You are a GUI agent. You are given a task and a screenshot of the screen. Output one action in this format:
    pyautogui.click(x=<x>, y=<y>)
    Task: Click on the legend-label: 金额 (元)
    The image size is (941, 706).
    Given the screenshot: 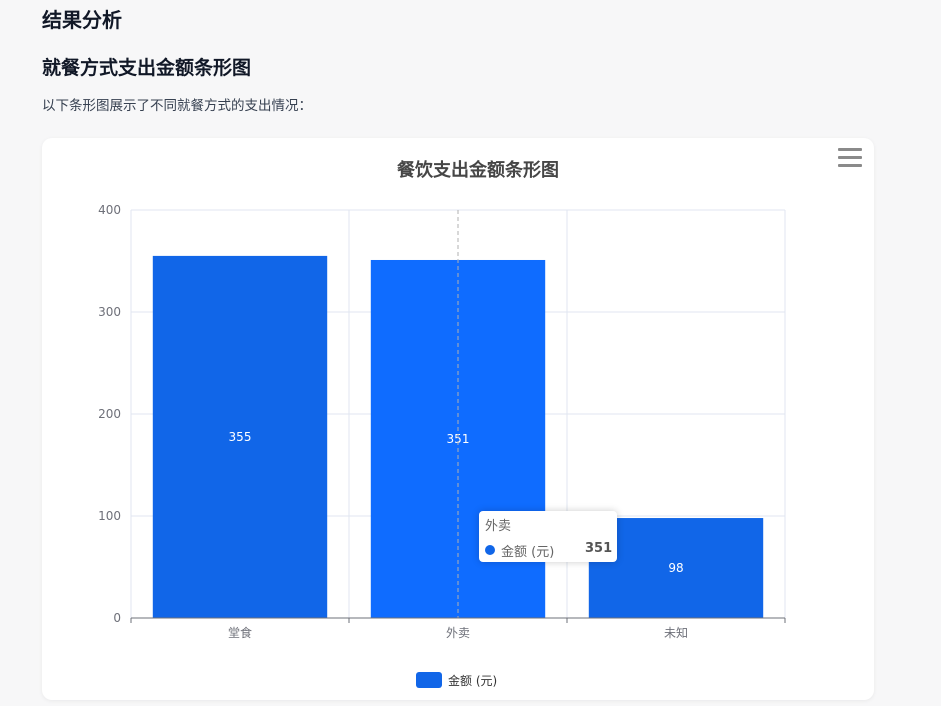 What is the action you would take?
    pyautogui.click(x=472, y=680)
    